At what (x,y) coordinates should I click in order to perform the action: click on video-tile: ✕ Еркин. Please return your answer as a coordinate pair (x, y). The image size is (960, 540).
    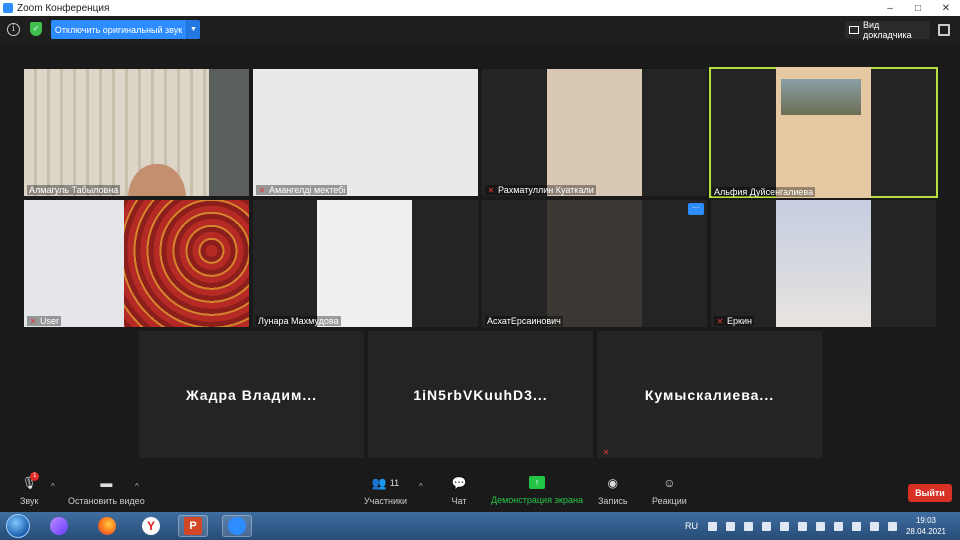
    Looking at the image, I should click on (823, 263).